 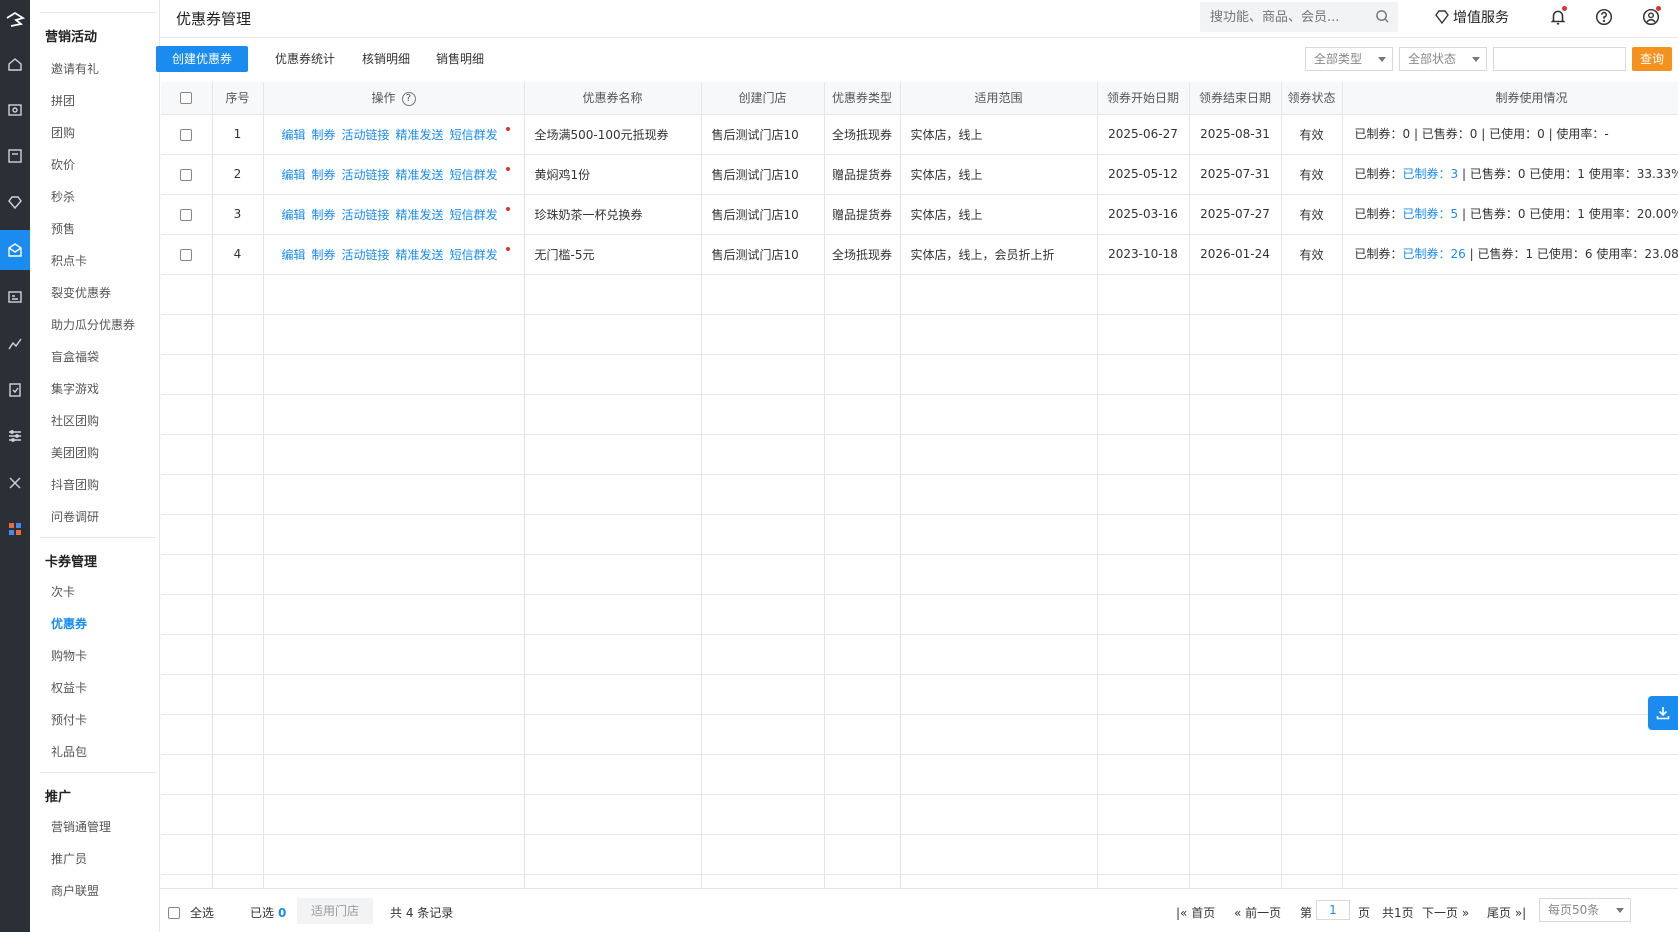 What do you see at coordinates (15, 250) in the screenshot?
I see `marketing-icon` at bounding box center [15, 250].